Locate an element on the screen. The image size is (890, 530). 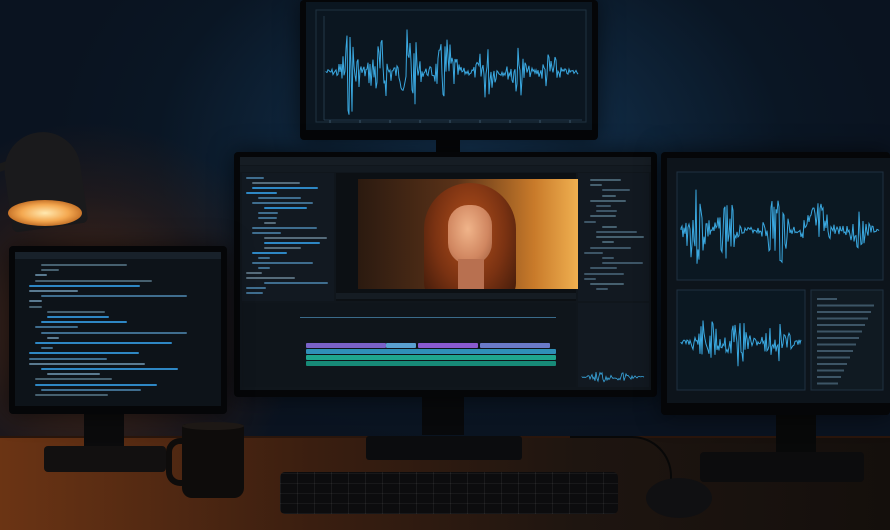
top-waveform-panel is located at coordinates (451, 66).